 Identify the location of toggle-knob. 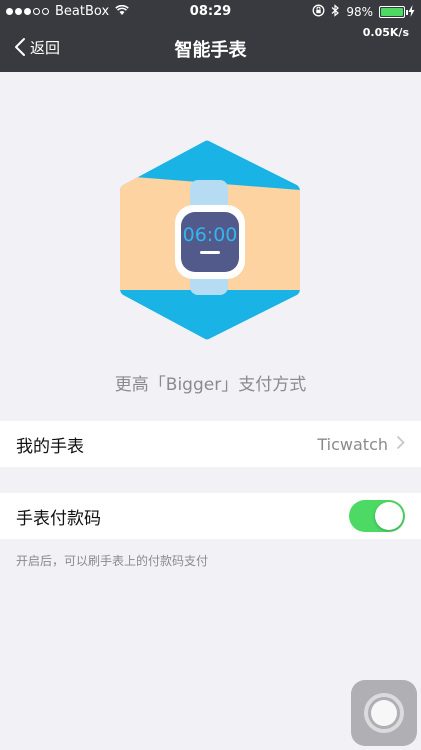
(389, 516).